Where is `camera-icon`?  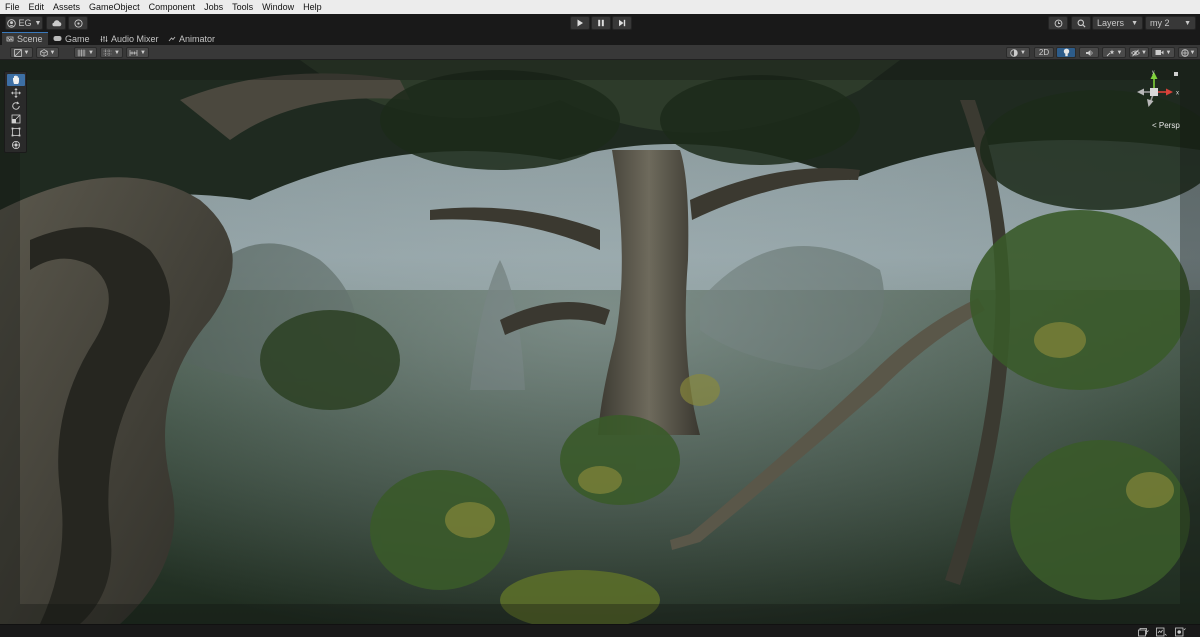 camera-icon is located at coordinates (1159, 52).